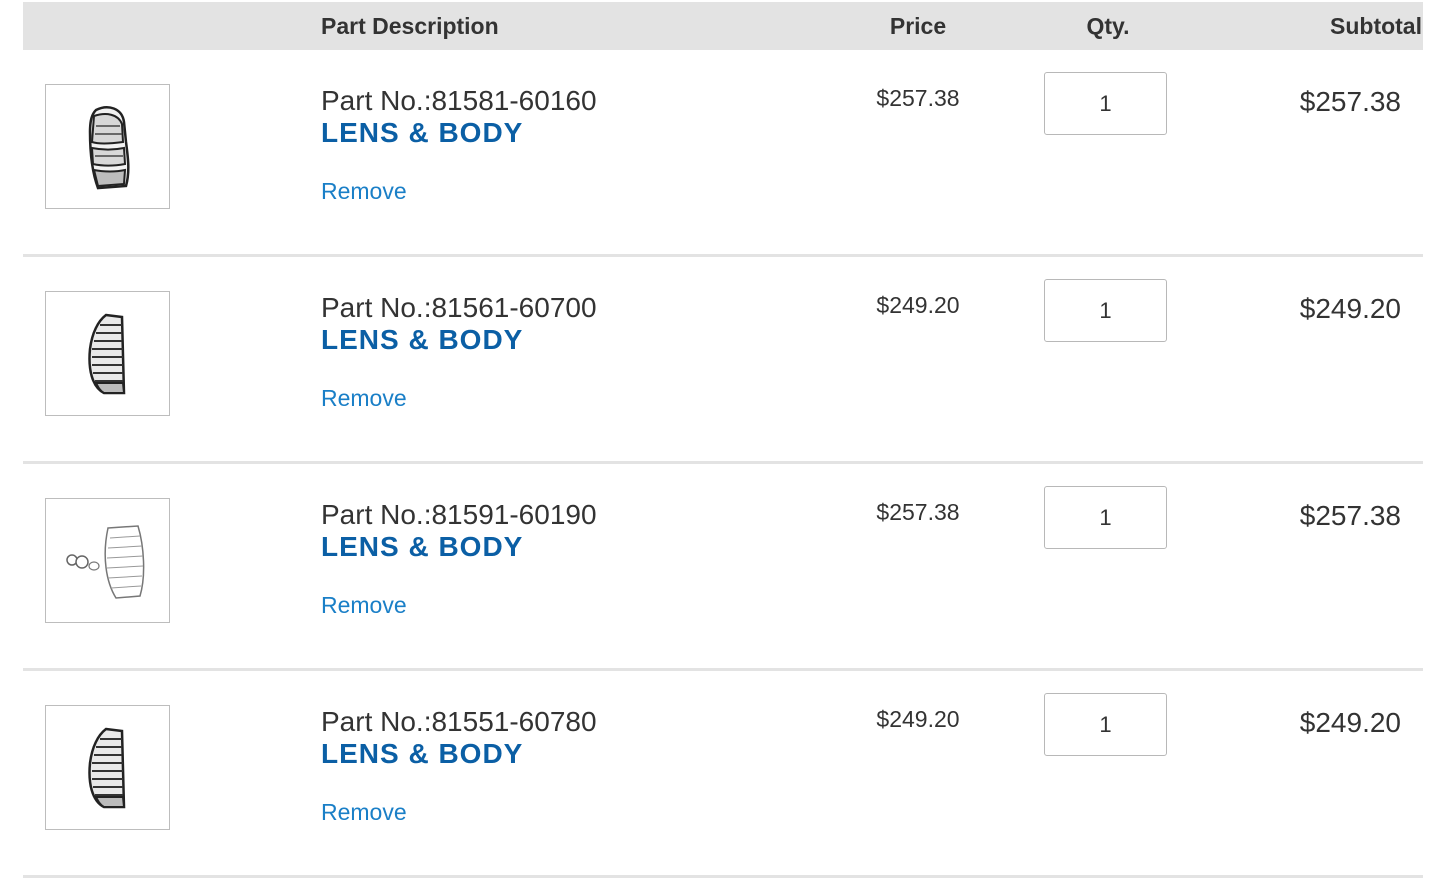 This screenshot has height=878, width=1432. Describe the element at coordinates (459, 100) in the screenshot. I see `part-number: Part No.:81581-60160` at that location.